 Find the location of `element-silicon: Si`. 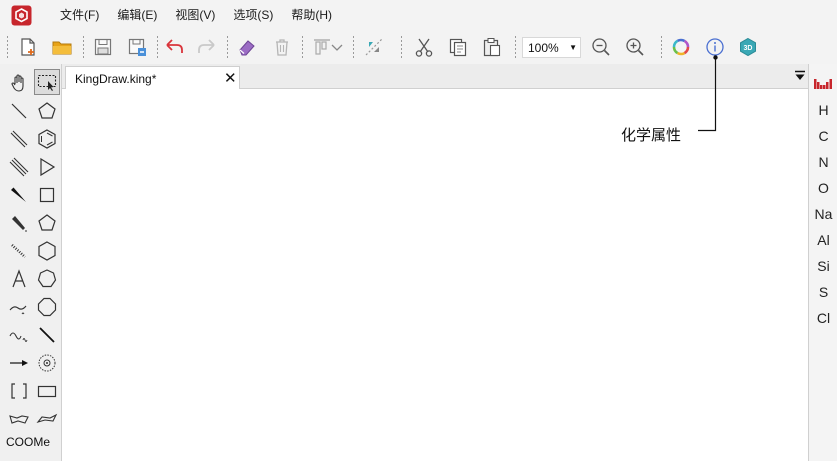

element-silicon: Si is located at coordinates (823, 266).